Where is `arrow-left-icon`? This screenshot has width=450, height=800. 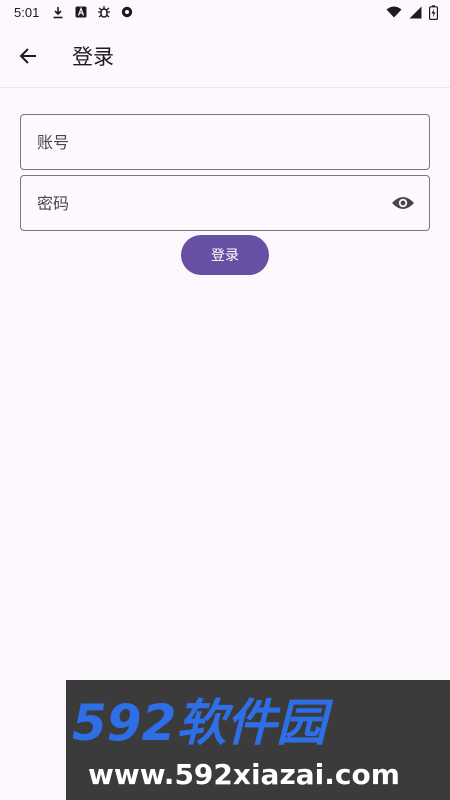 arrow-left-icon is located at coordinates (28, 56).